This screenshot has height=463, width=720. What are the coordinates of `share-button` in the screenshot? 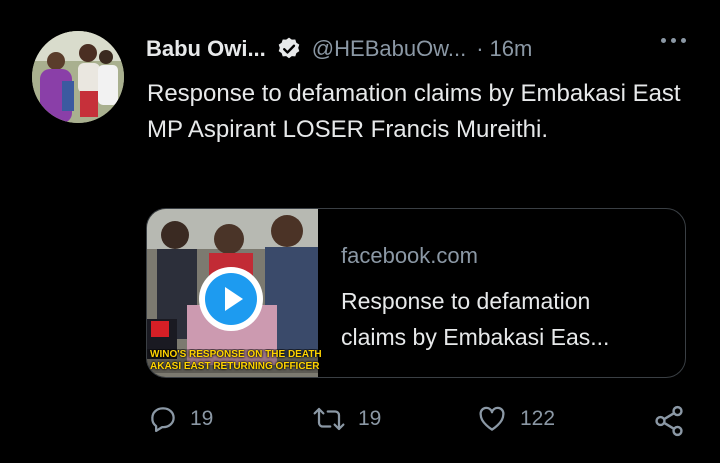 It's located at (669, 421).